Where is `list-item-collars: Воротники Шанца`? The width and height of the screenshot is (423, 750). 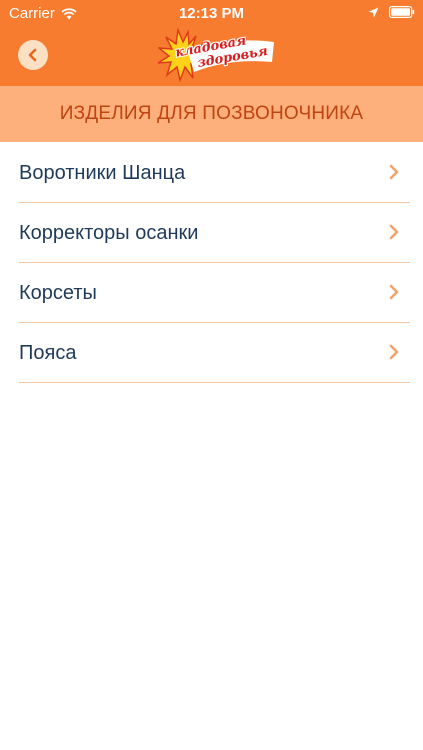
list-item-collars: Воротники Шанца is located at coordinates (214, 173).